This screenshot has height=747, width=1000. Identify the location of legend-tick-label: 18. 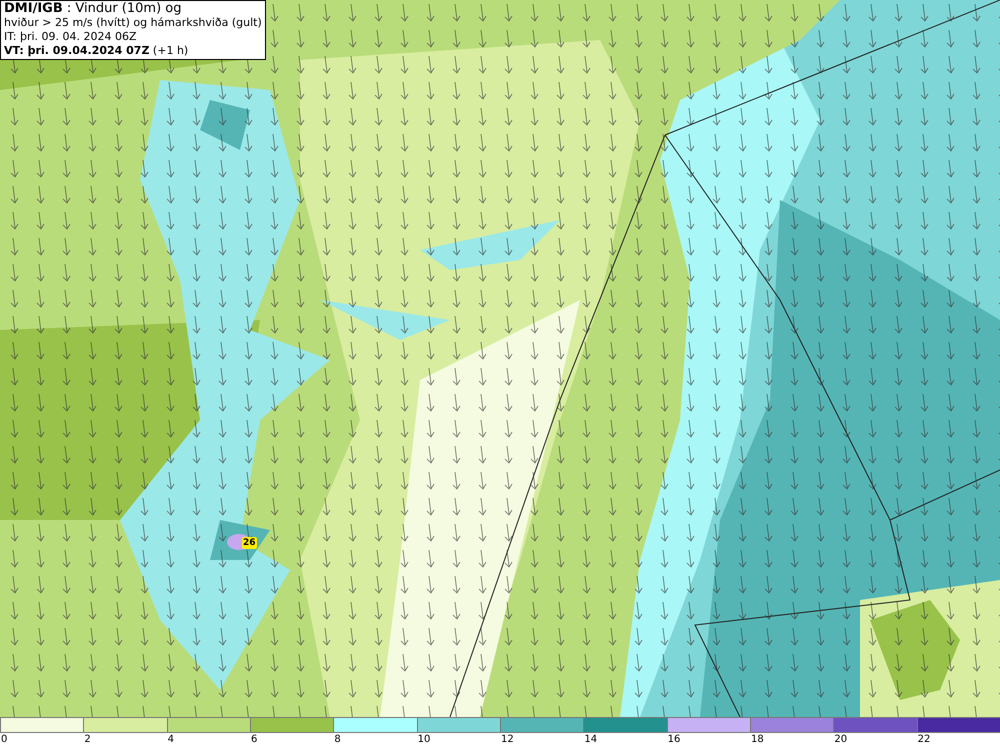
(757, 740).